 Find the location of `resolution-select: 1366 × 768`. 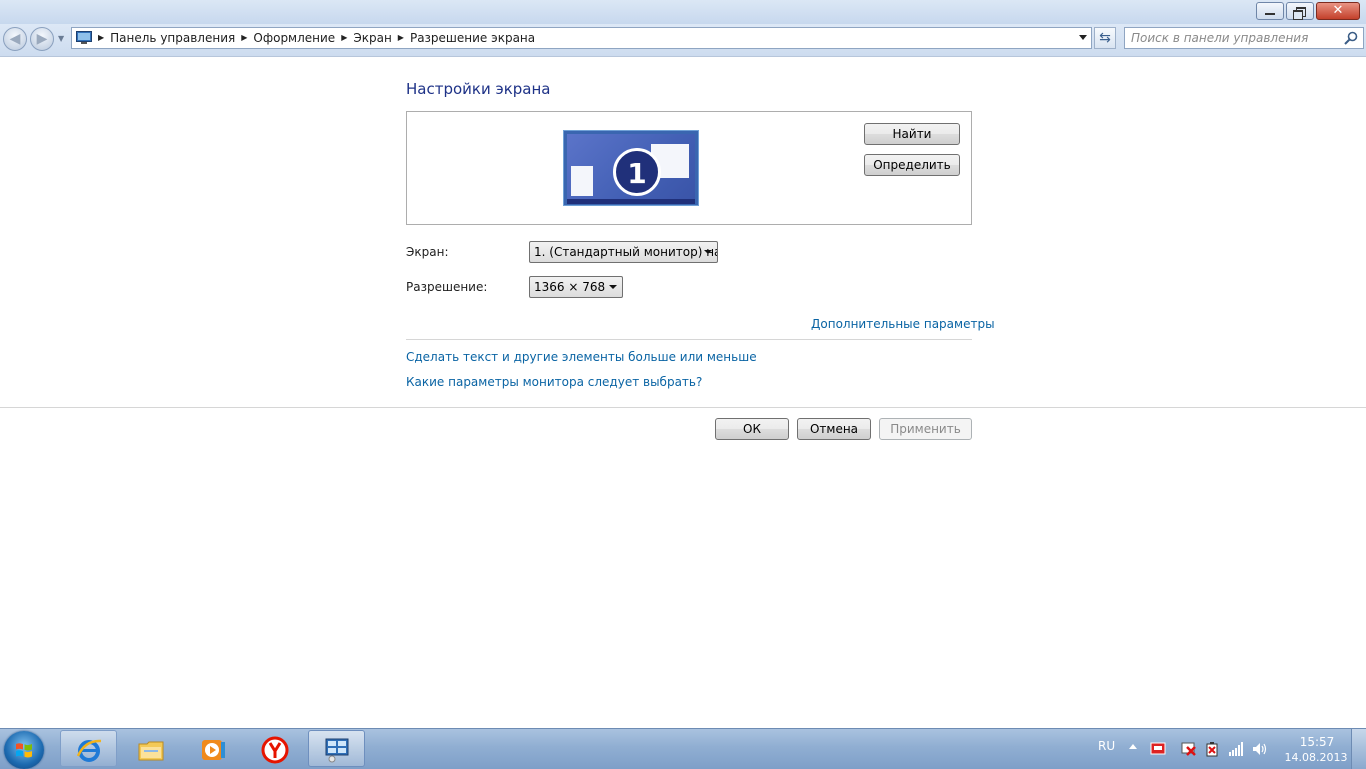

resolution-select: 1366 × 768 is located at coordinates (576, 287).